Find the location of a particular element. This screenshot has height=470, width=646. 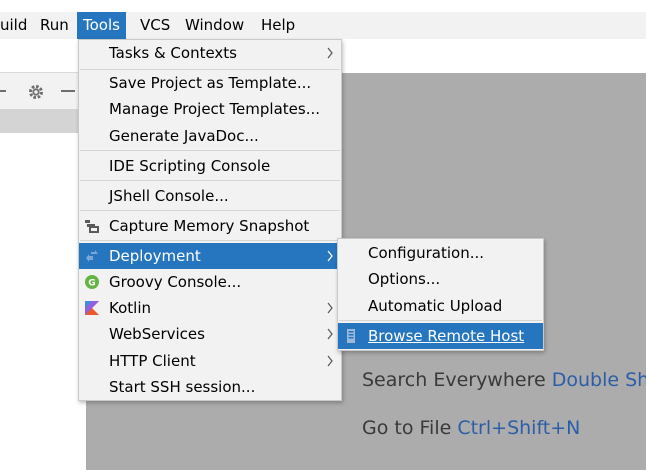

menu-vcs: VCS is located at coordinates (155, 25).